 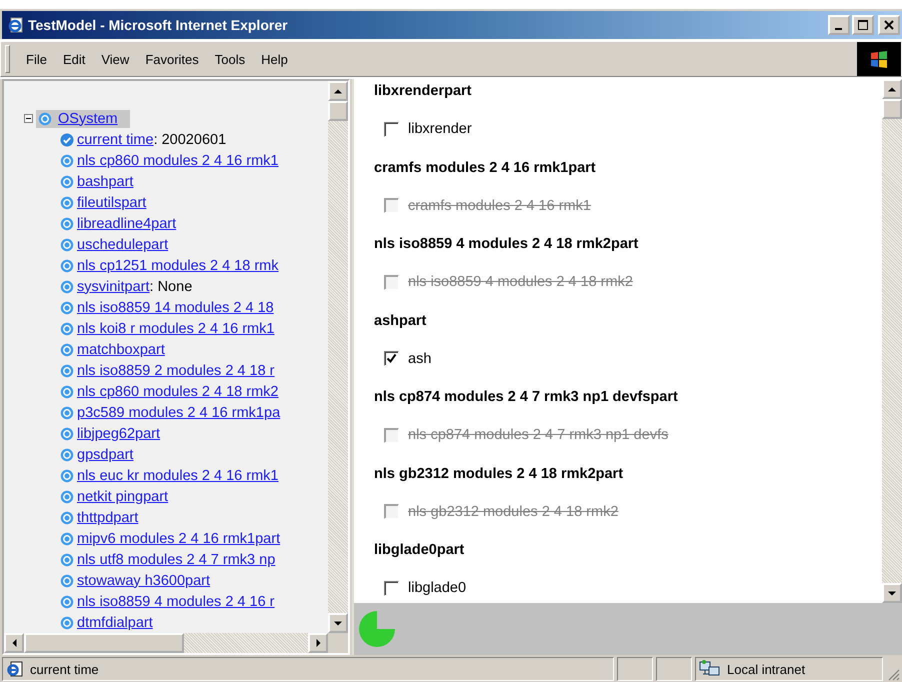 What do you see at coordinates (115, 140) in the screenshot?
I see `tree-item-link: current time` at bounding box center [115, 140].